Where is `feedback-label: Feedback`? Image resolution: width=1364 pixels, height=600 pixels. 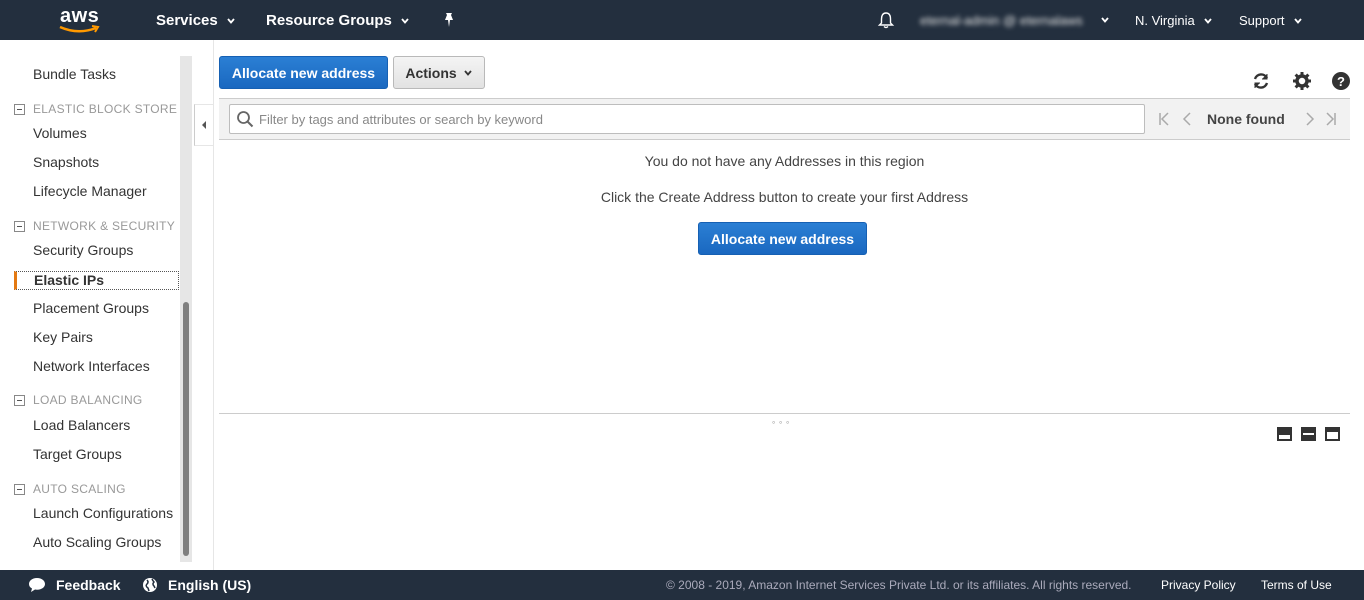
feedback-label: Feedback is located at coordinates (88, 585).